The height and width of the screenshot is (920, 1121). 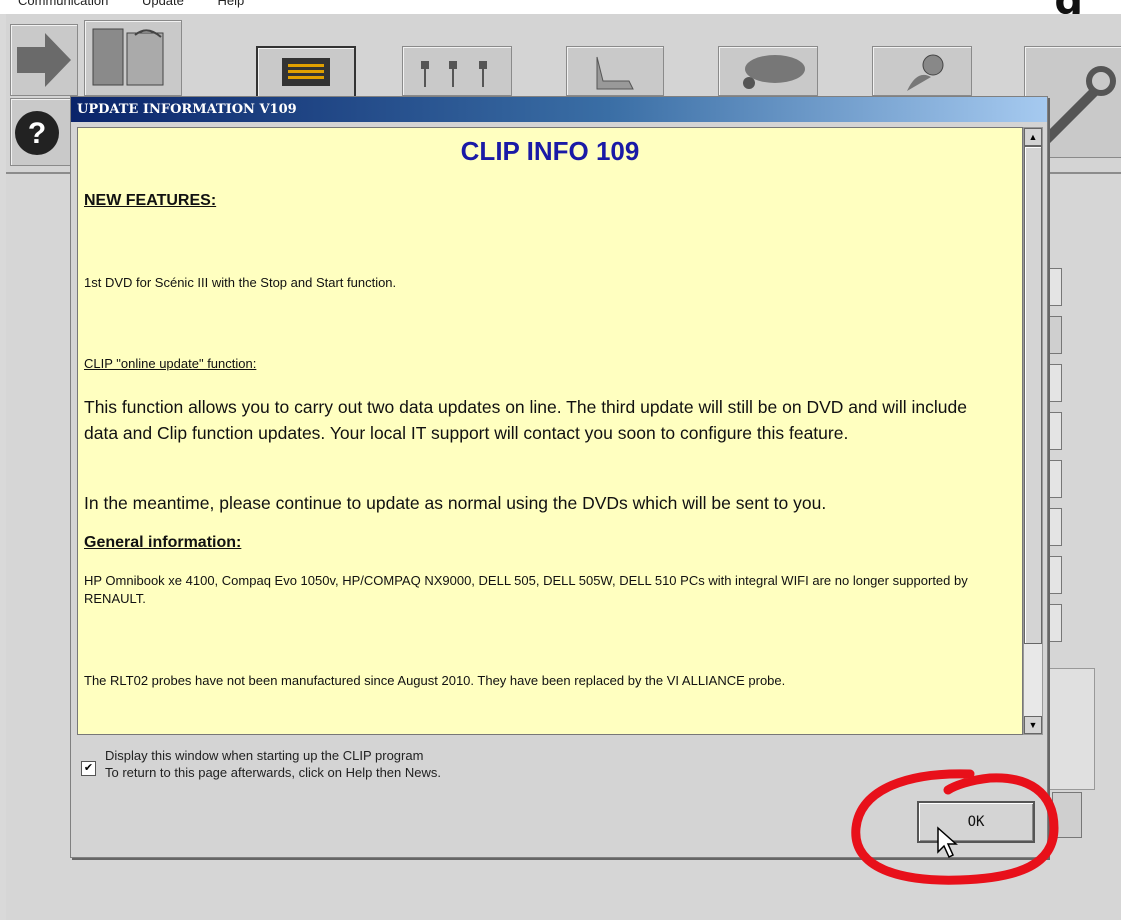 I want to click on scroll-down-button: ▼, so click(x=1033, y=725).